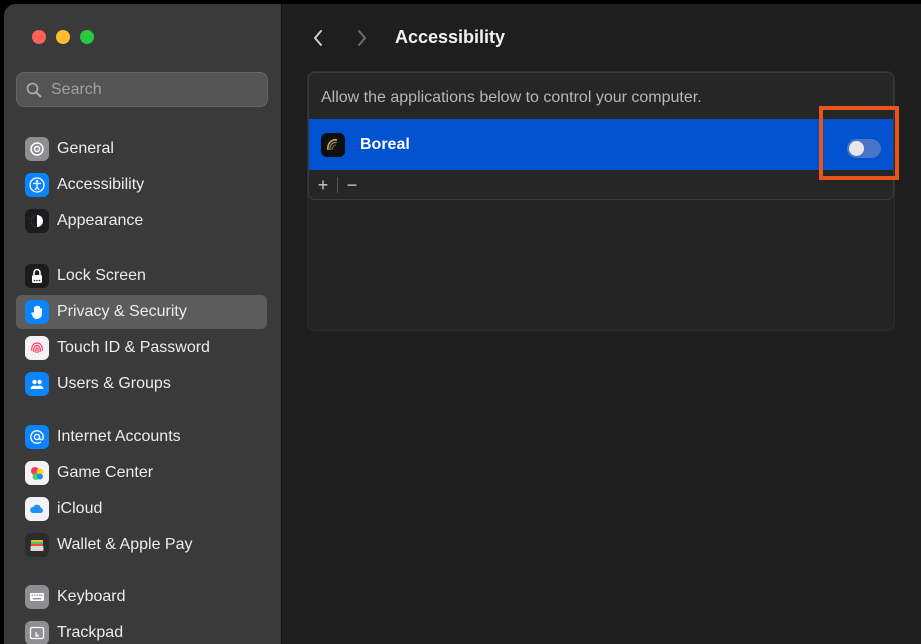 Image resolution: width=921 pixels, height=644 pixels. I want to click on sidebar-item-internet-accounts: Internet Accounts, so click(141, 437).